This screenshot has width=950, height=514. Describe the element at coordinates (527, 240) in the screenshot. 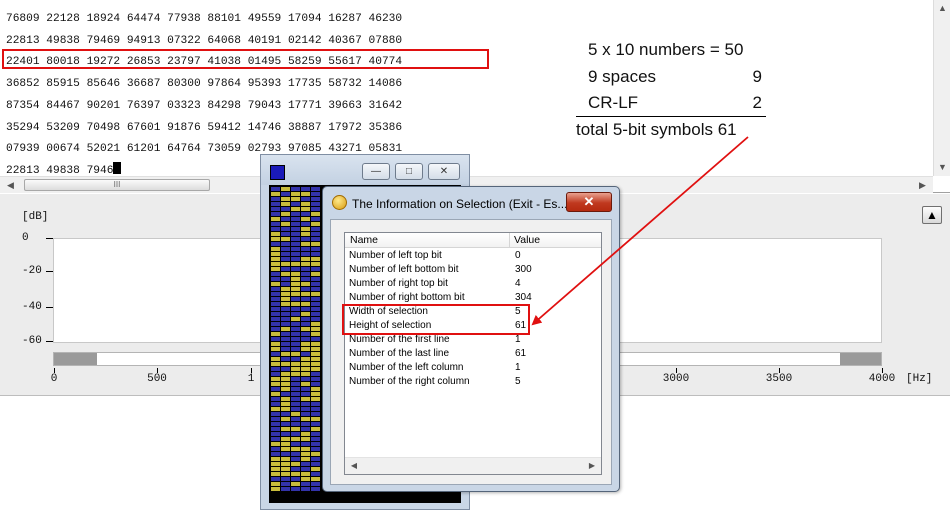

I see `column-header-value: Value` at that location.